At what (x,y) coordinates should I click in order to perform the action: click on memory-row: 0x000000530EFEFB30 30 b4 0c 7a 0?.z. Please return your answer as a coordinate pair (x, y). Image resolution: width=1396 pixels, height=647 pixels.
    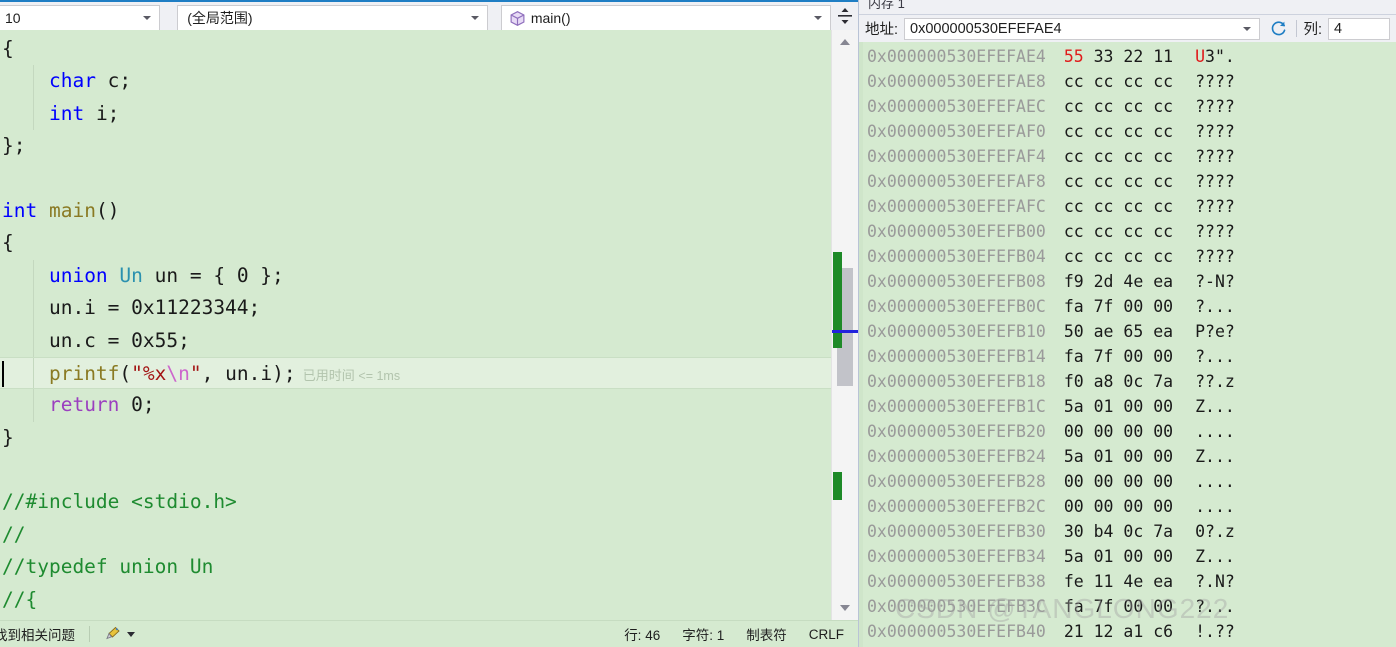
    Looking at the image, I should click on (1129, 531).